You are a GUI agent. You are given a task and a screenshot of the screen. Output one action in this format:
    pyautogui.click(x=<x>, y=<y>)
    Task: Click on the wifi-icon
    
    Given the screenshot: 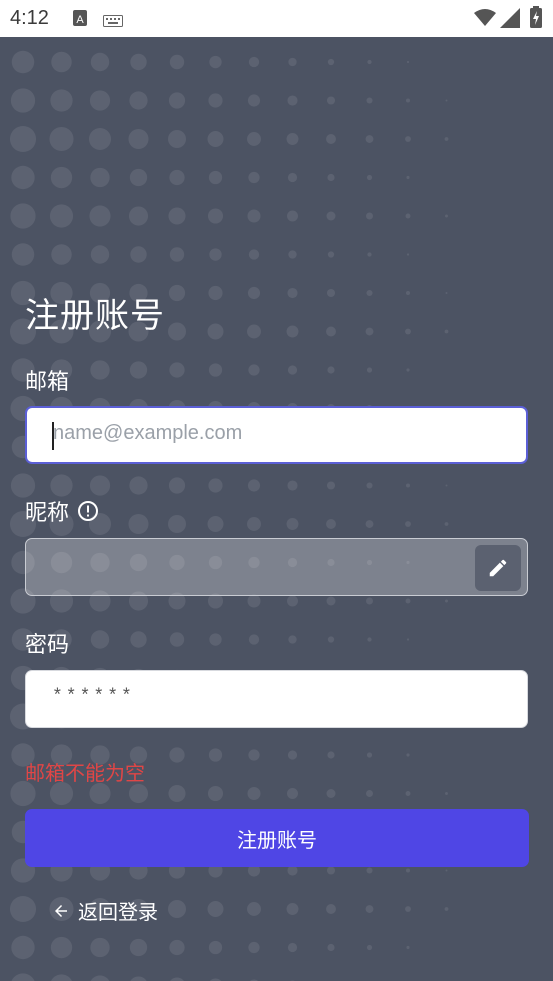 What is the action you would take?
    pyautogui.click(x=485, y=19)
    